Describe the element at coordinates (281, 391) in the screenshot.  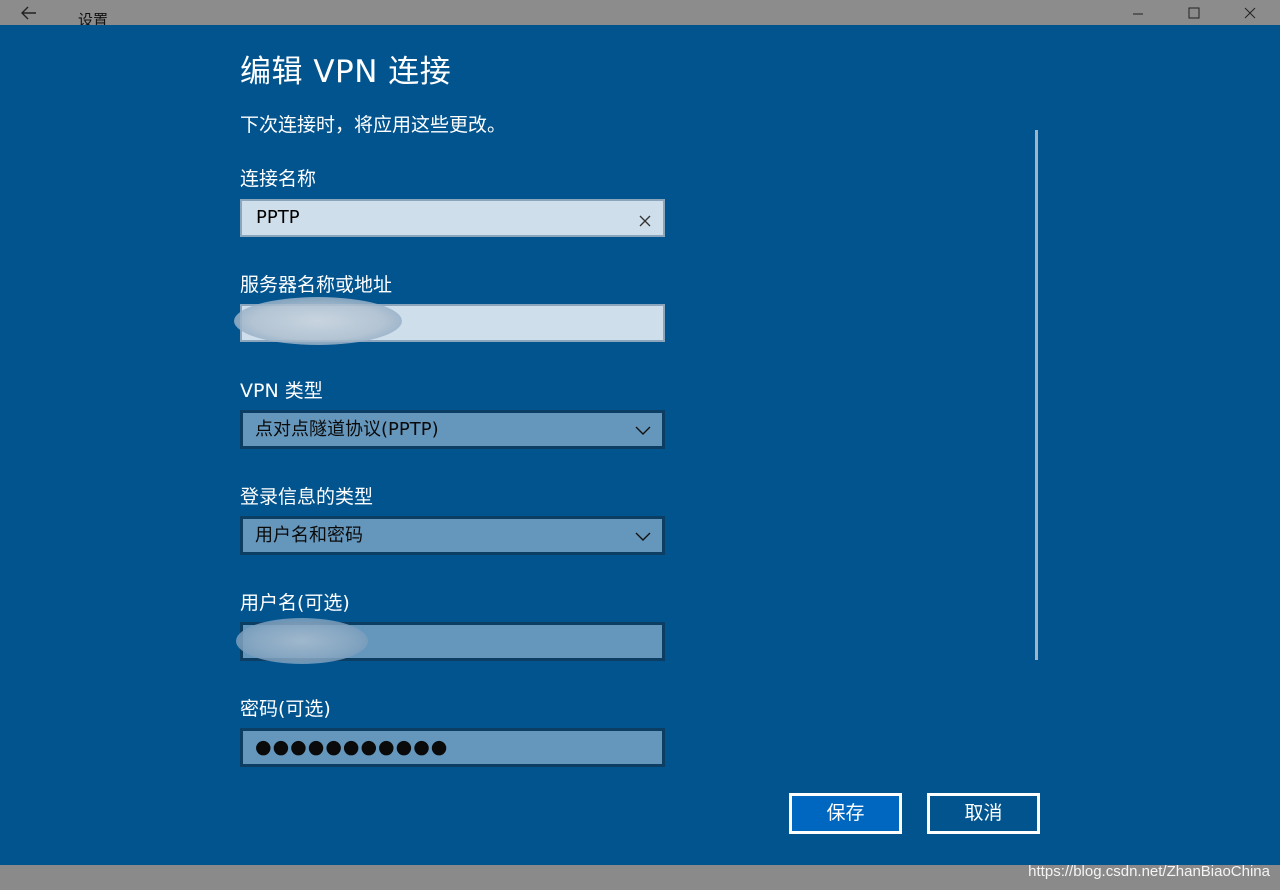
I see `vpn-type-label: VPN 类型` at that location.